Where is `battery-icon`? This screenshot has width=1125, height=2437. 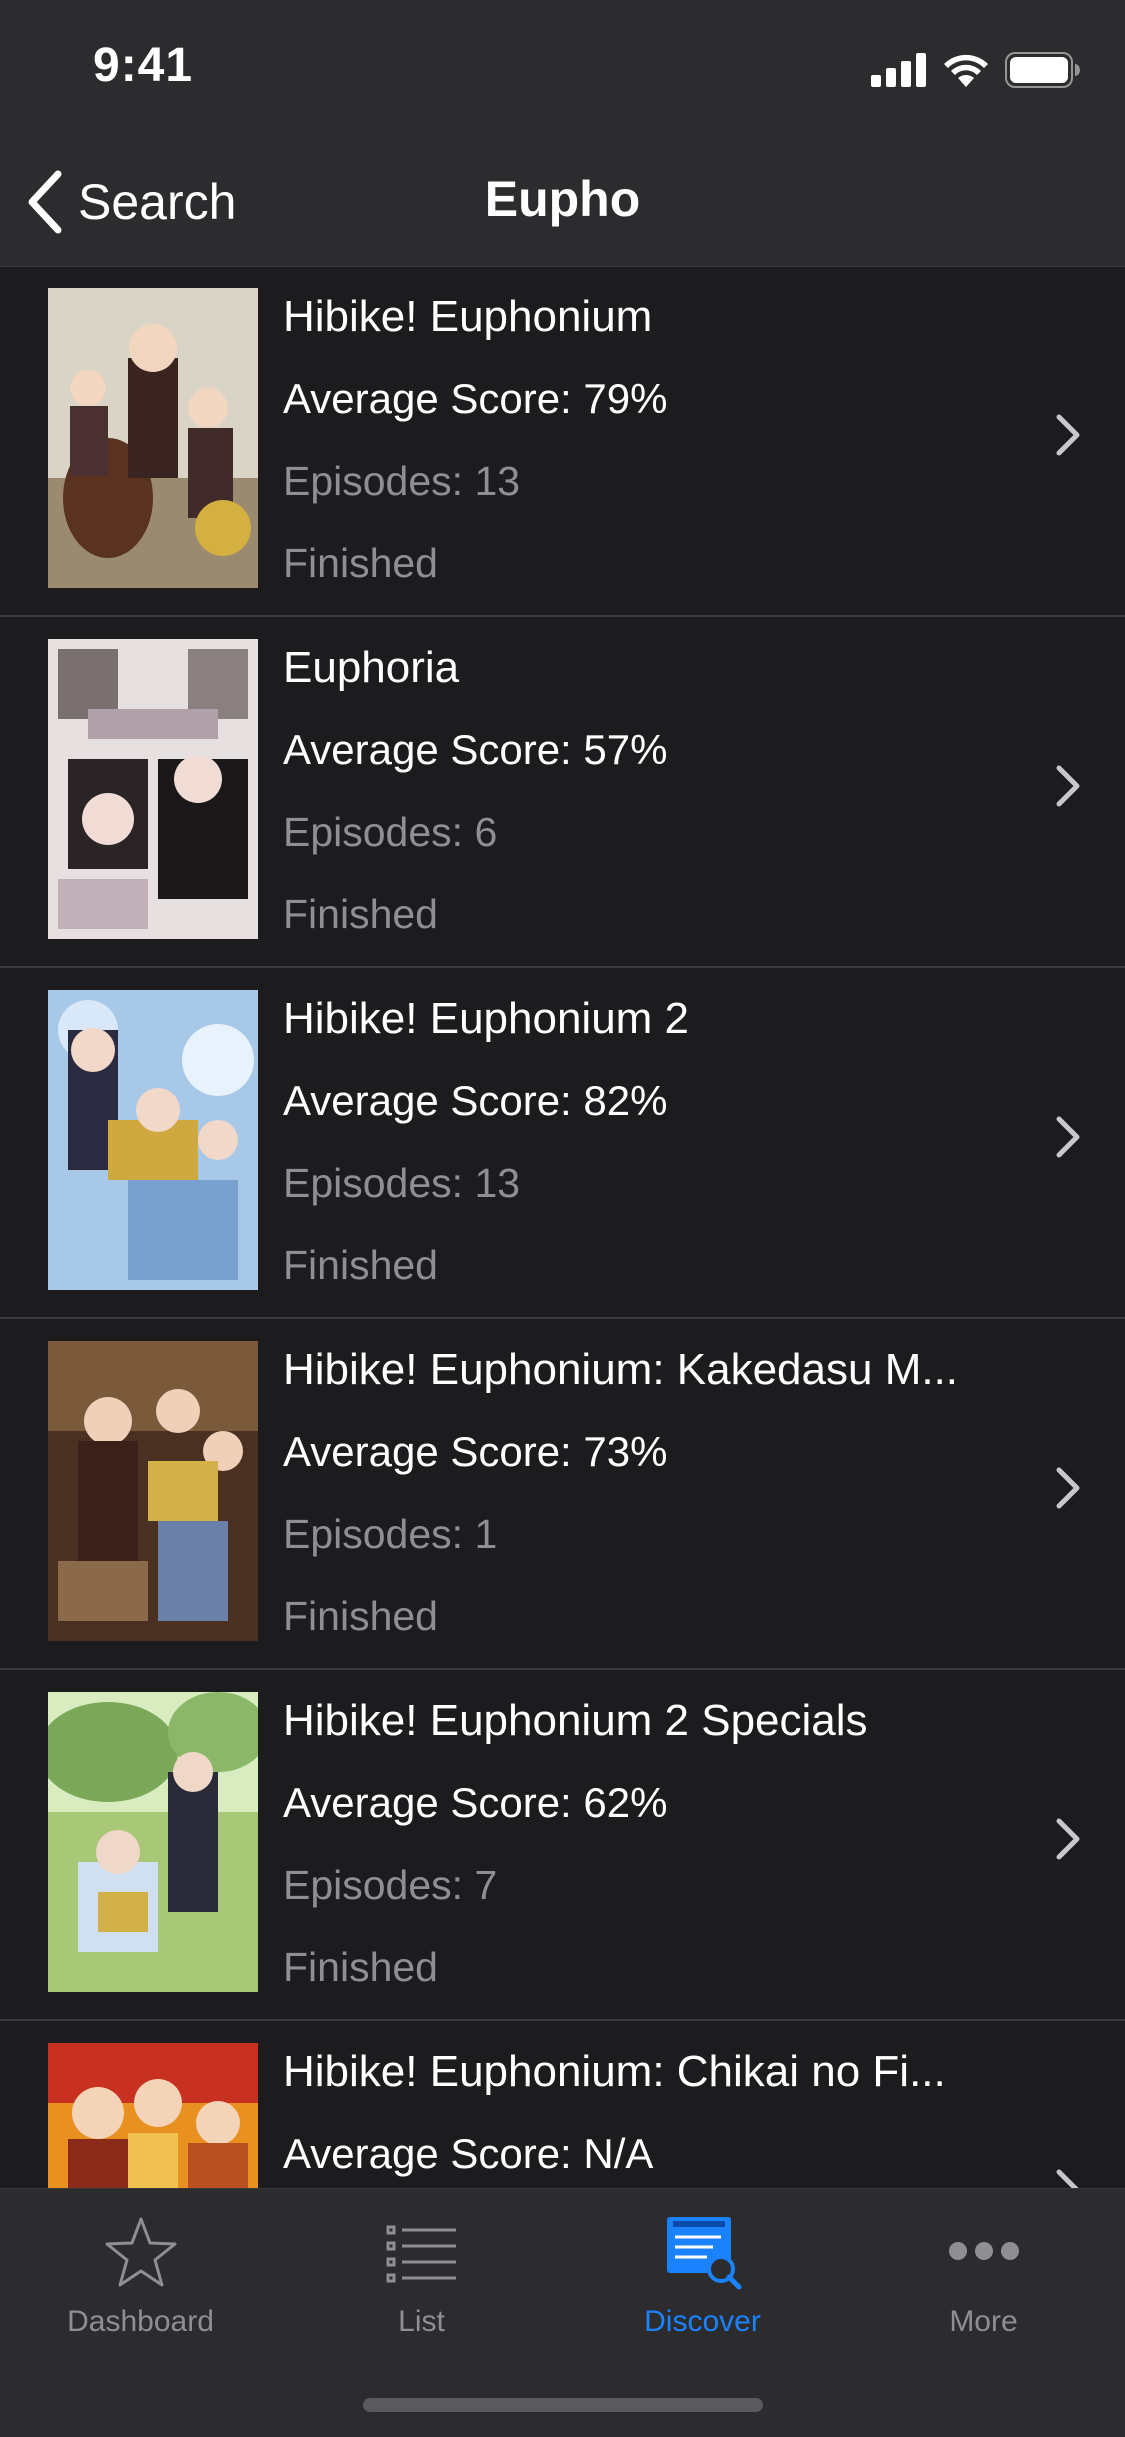 battery-icon is located at coordinates (1042, 70).